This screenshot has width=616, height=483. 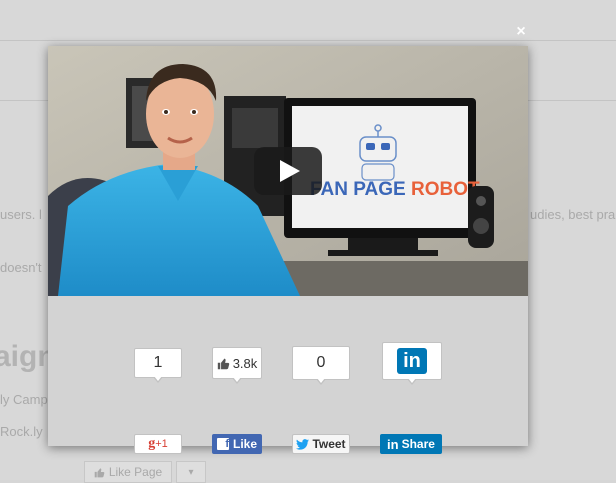 I want to click on bg-text-campaign: ly Camp, so click(x=24, y=399).